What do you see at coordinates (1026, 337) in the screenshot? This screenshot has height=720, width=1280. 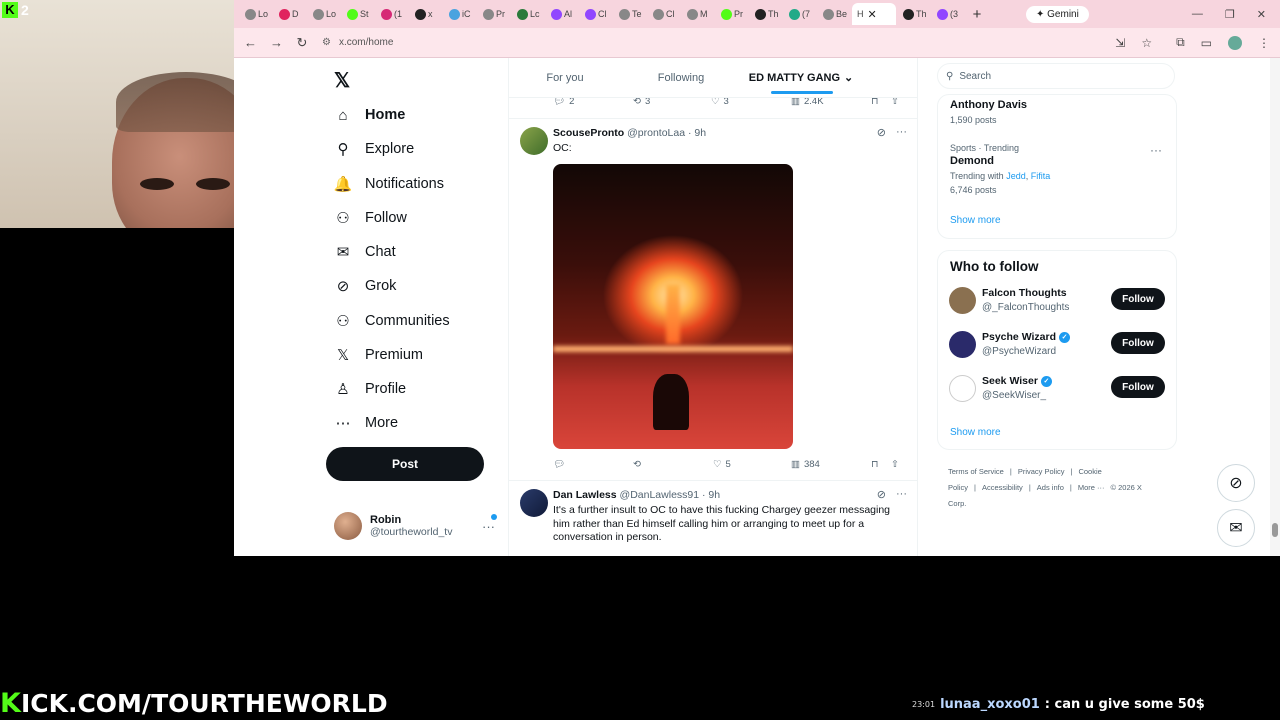 I see `suggestion-name: Psyche Wizard ✓` at bounding box center [1026, 337].